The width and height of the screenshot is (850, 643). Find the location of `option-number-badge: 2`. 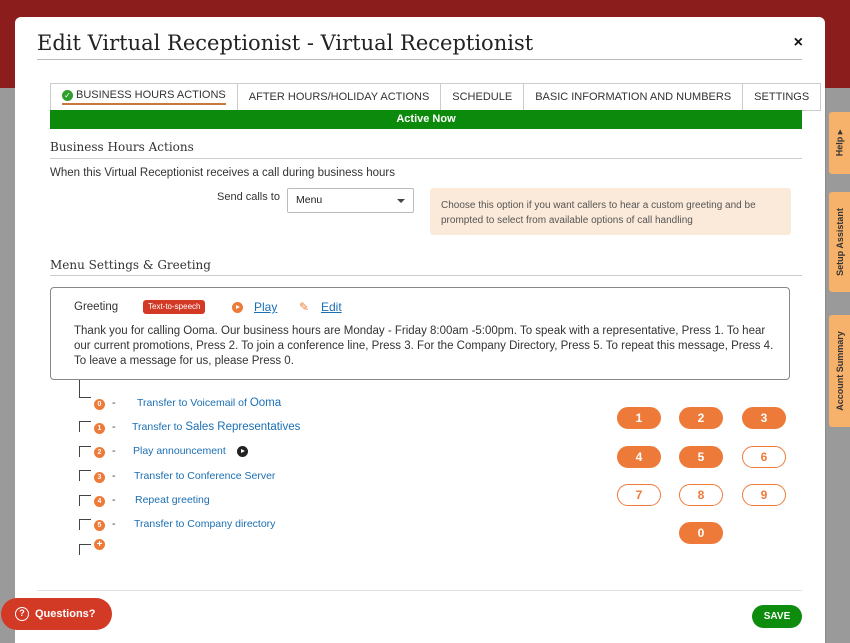

option-number-badge: 2 is located at coordinates (99, 452).